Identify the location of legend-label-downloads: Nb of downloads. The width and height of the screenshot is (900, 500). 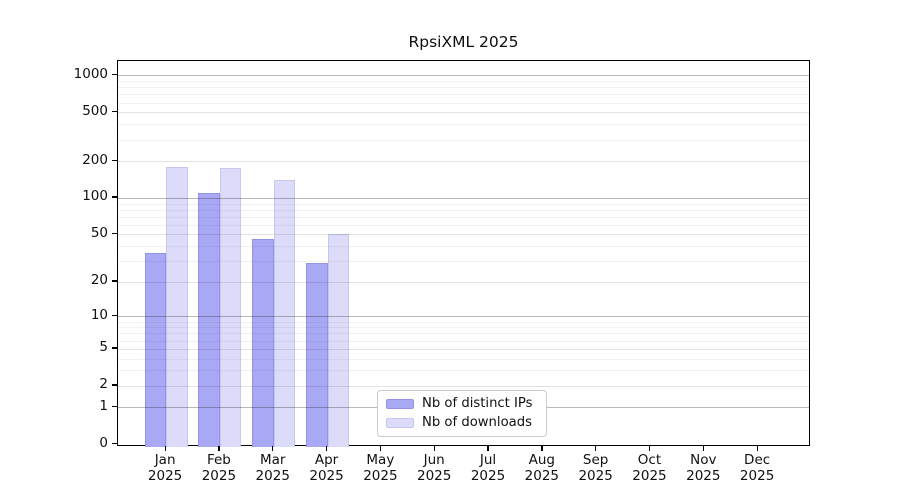
(477, 422).